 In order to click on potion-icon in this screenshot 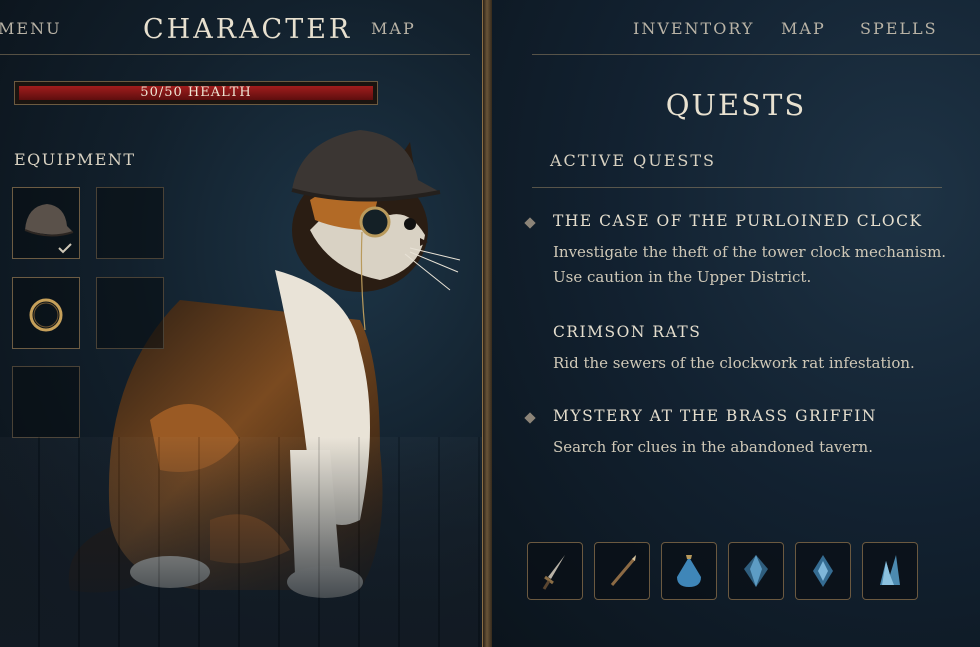, I will do `click(689, 571)`.